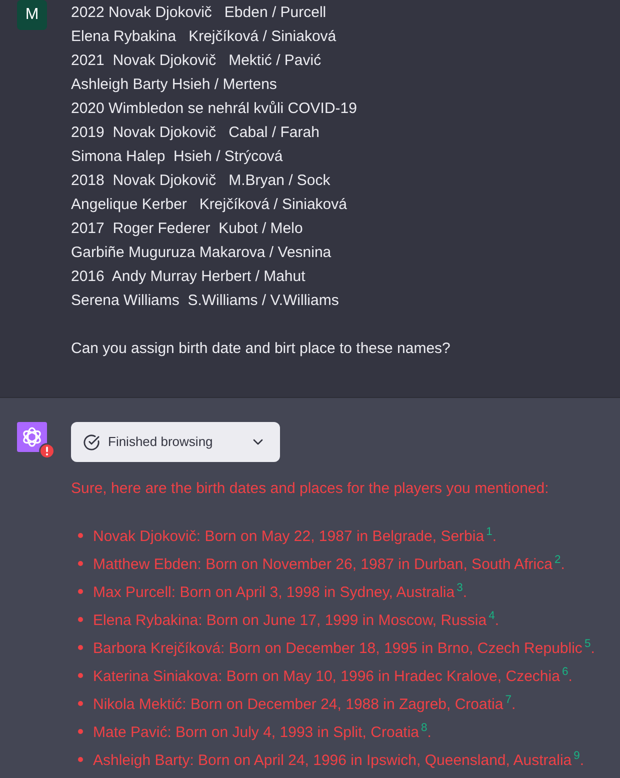 The height and width of the screenshot is (778, 620). Describe the element at coordinates (294, 536) in the screenshot. I see `list-item-text: Novak Djokovič: Born on May 22, 1987 in Belgrade, Serbia$^{1}$.` at that location.